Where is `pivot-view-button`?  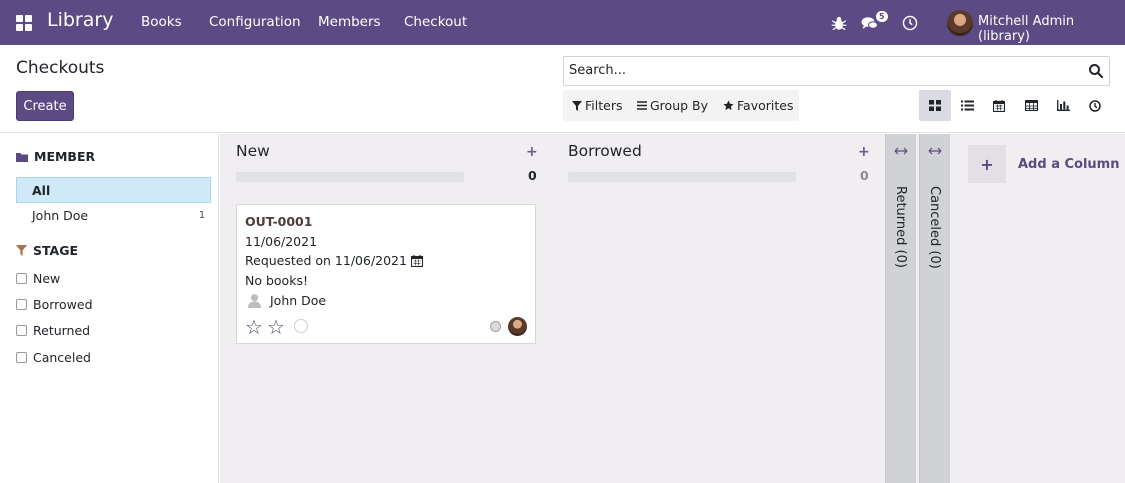 pivot-view-button is located at coordinates (1031, 105).